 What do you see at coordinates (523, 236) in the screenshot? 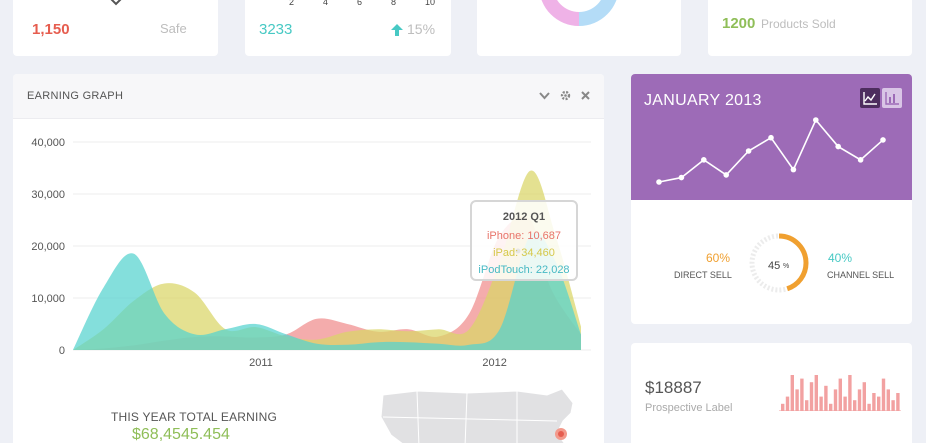
I see `tooltip-iphone: iPhone: 10,687` at bounding box center [523, 236].